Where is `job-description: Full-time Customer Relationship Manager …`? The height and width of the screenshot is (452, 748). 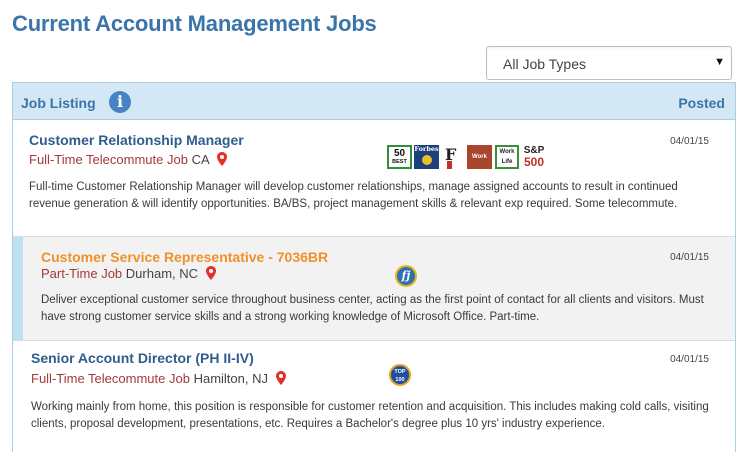 job-description: Full-time Customer Relationship Manager … is located at coordinates (353, 195).